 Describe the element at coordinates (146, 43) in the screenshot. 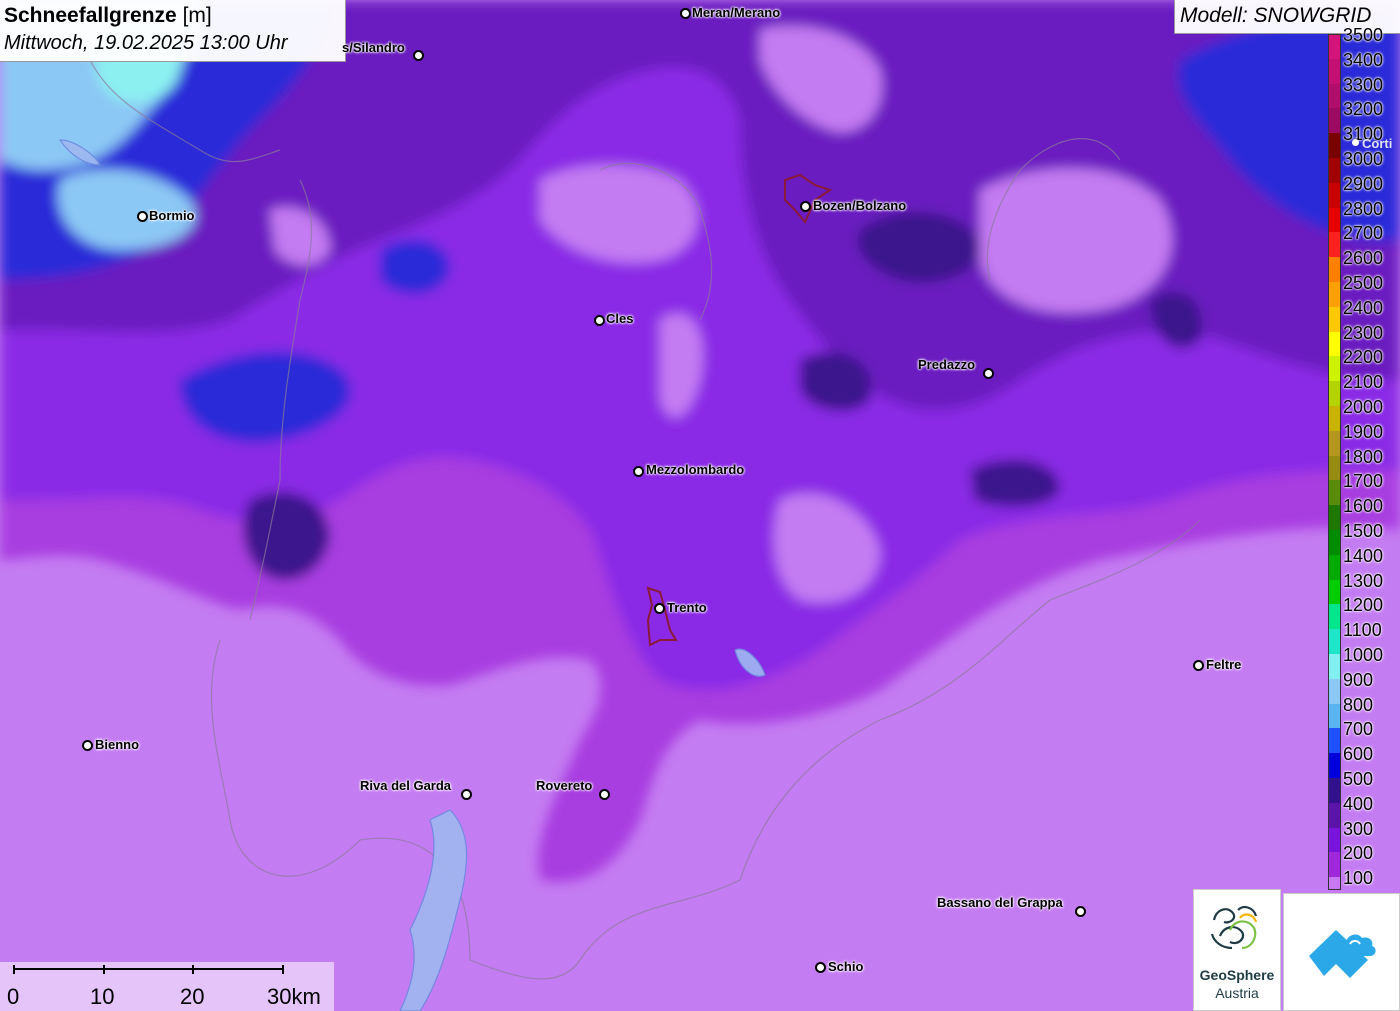

I see `map-datetime: Mittwoch, 19.02.2025 13:00 Uhr` at that location.